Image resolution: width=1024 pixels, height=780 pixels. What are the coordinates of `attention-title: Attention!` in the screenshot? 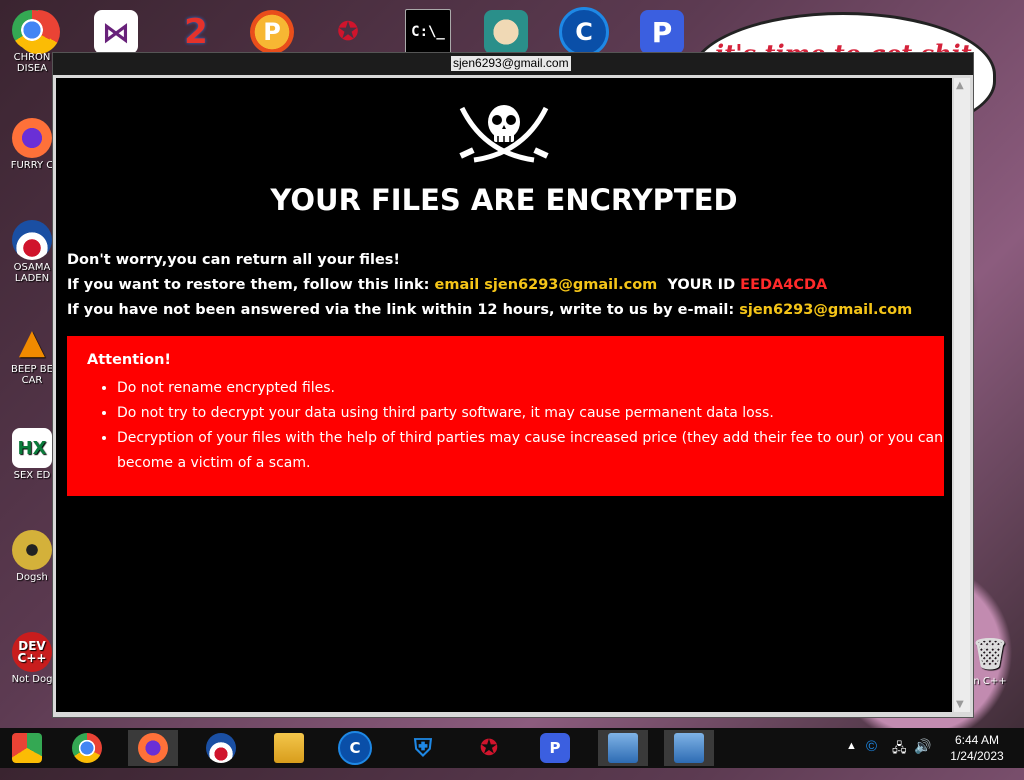 It's located at (129, 360).